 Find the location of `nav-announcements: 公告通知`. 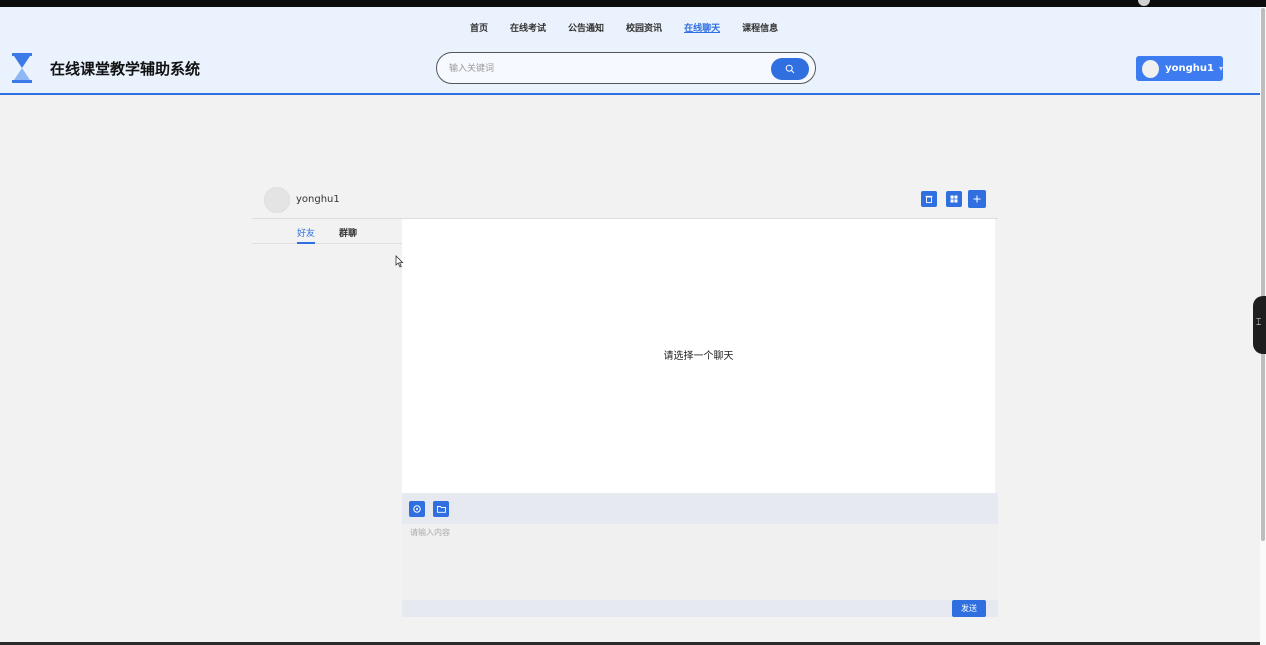

nav-announcements: 公告通知 is located at coordinates (586, 27).